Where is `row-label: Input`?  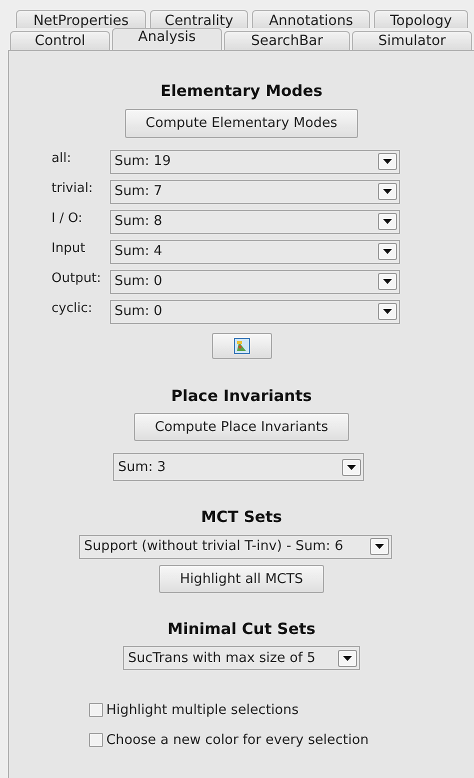 row-label: Input is located at coordinates (69, 248).